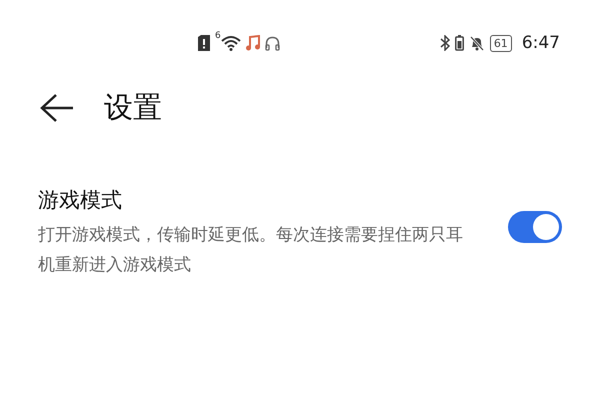 Image resolution: width=600 pixels, height=419 pixels. What do you see at coordinates (218, 36) in the screenshot?
I see `wifi-generation-label: 6` at bounding box center [218, 36].